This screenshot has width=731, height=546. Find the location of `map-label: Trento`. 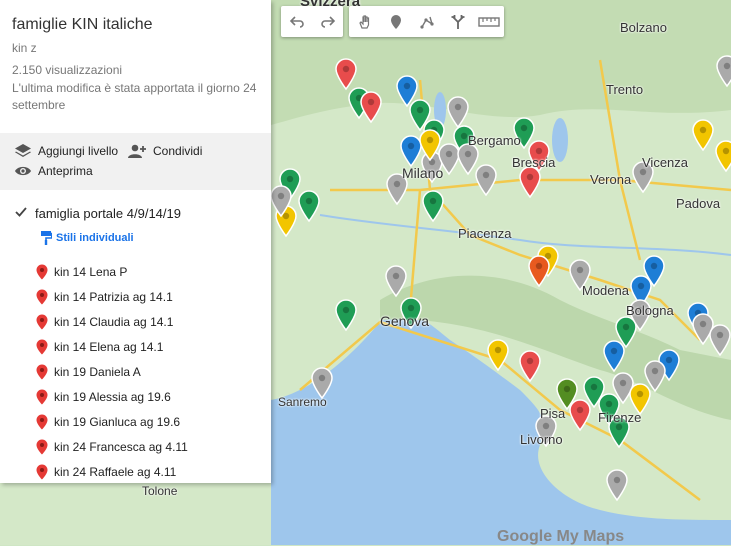

map-label: Trento is located at coordinates (625, 89).